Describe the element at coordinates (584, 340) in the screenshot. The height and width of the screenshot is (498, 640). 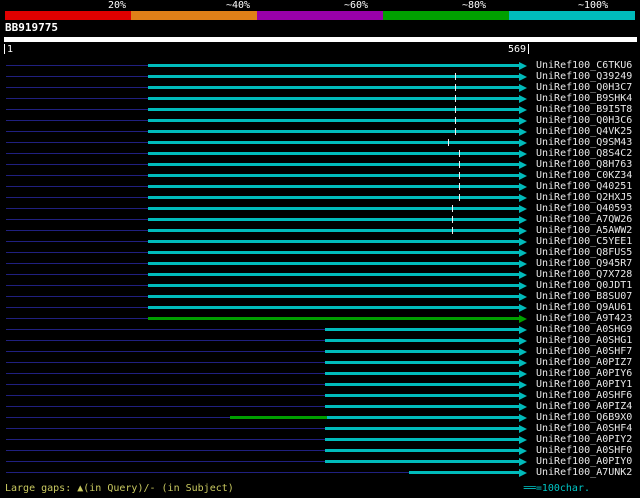
I see `hit-label: UniRef100_A0SHG1` at that location.